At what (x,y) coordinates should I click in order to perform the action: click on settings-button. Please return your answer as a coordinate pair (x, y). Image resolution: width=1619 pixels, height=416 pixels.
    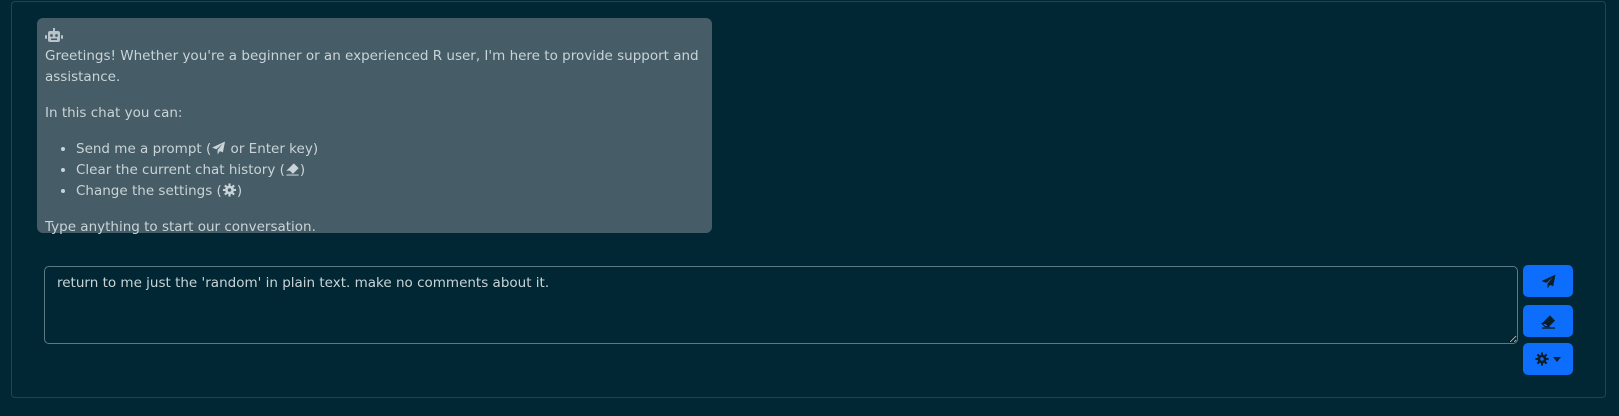
    Looking at the image, I should click on (1548, 359).